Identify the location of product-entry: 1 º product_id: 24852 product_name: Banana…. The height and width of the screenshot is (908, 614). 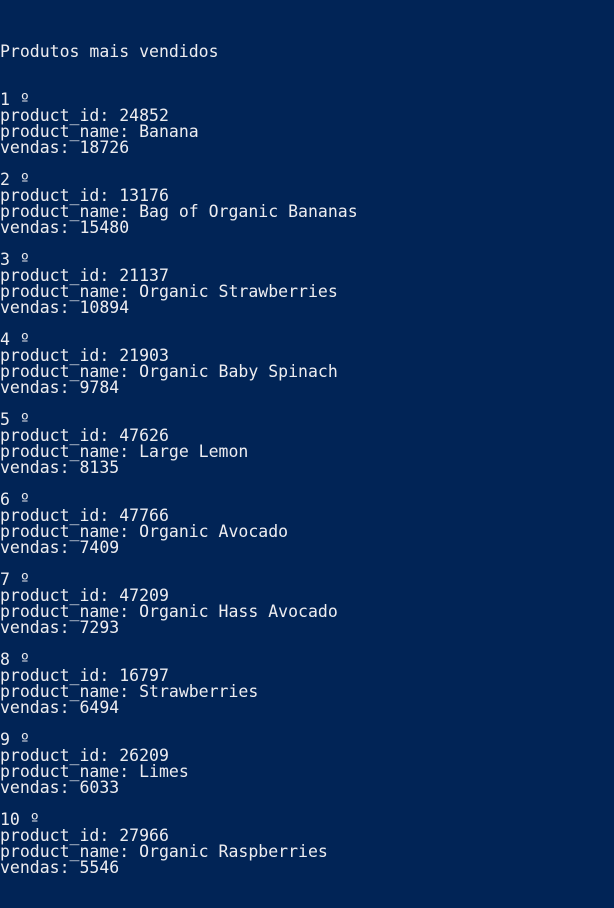
(307, 124).